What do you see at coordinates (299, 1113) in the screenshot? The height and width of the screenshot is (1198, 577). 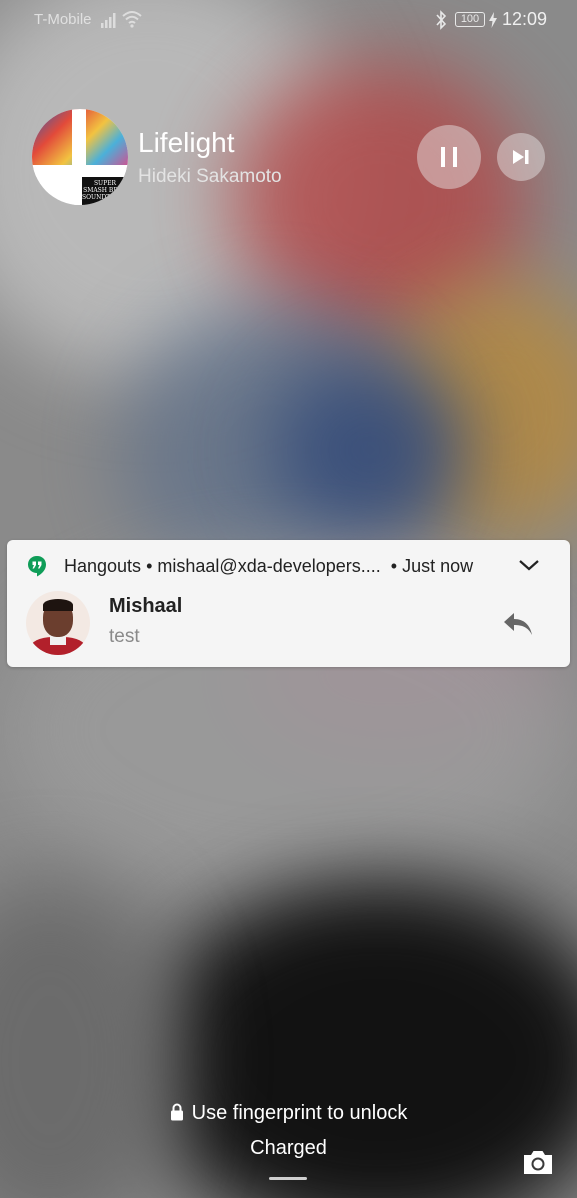 I see `unlock-hint-text: Use fingerprint to unlock` at bounding box center [299, 1113].